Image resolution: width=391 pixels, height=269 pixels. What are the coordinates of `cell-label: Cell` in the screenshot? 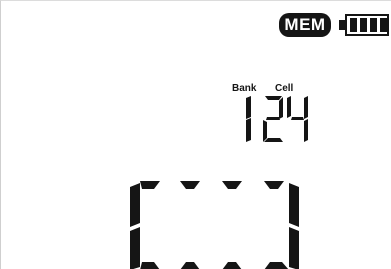 It's located at (284, 88).